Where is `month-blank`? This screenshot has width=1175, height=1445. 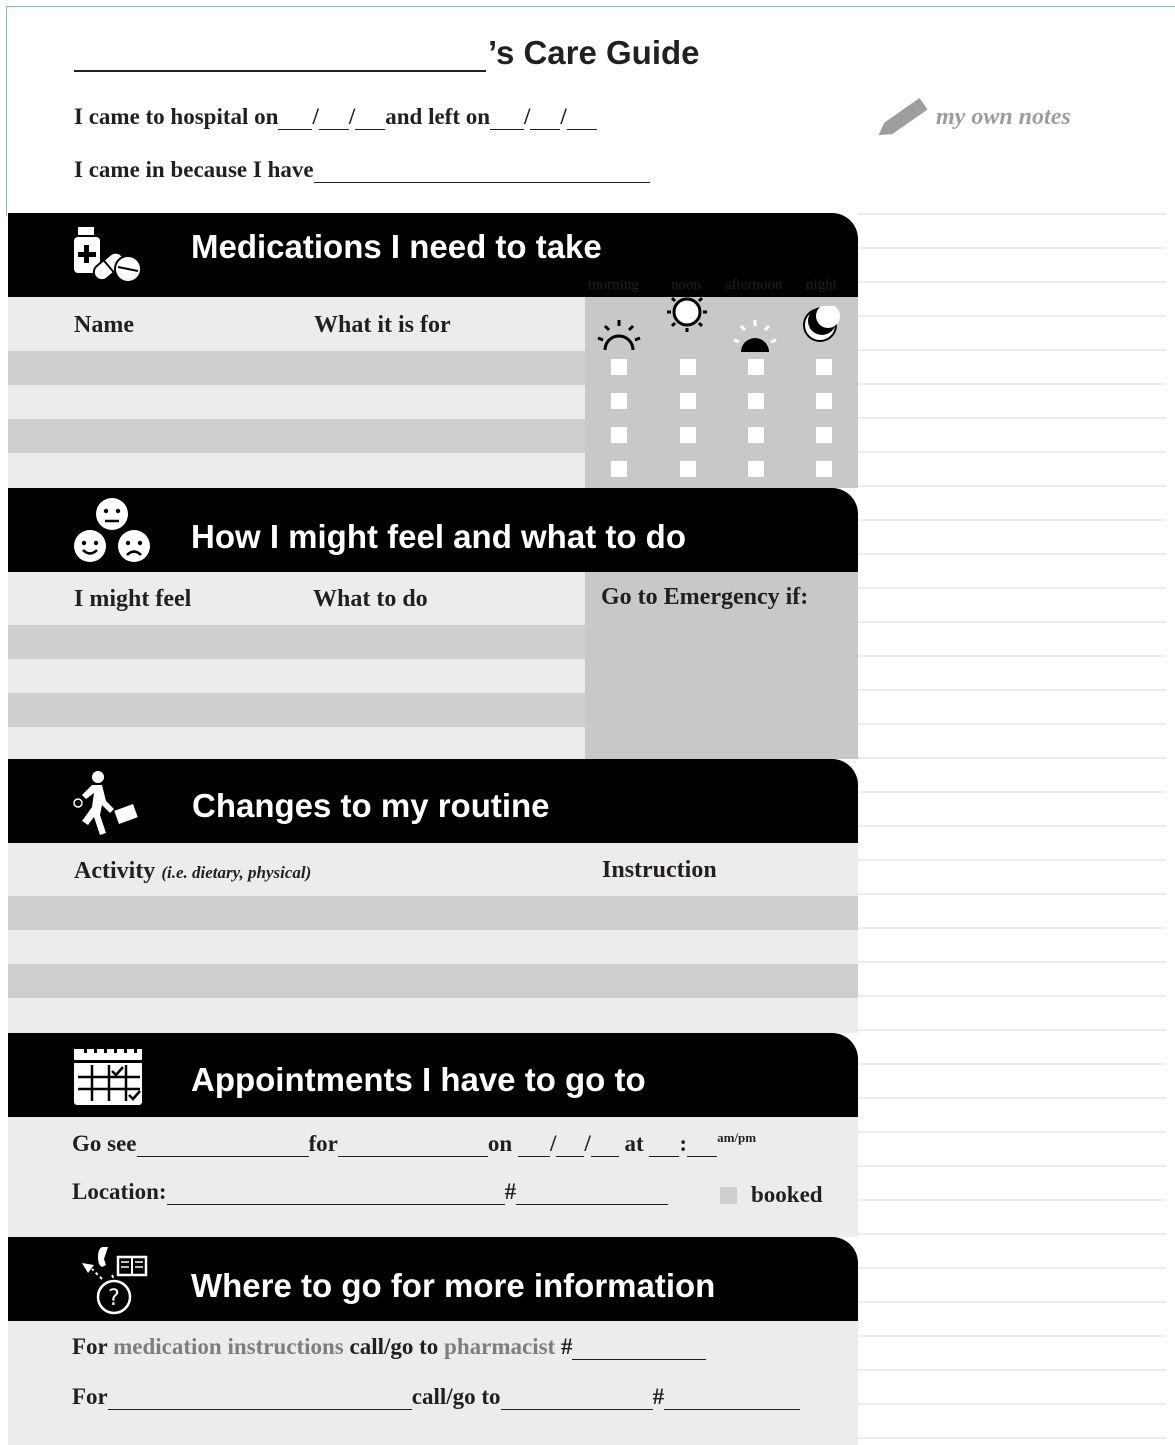
month-blank is located at coordinates (570, 1146).